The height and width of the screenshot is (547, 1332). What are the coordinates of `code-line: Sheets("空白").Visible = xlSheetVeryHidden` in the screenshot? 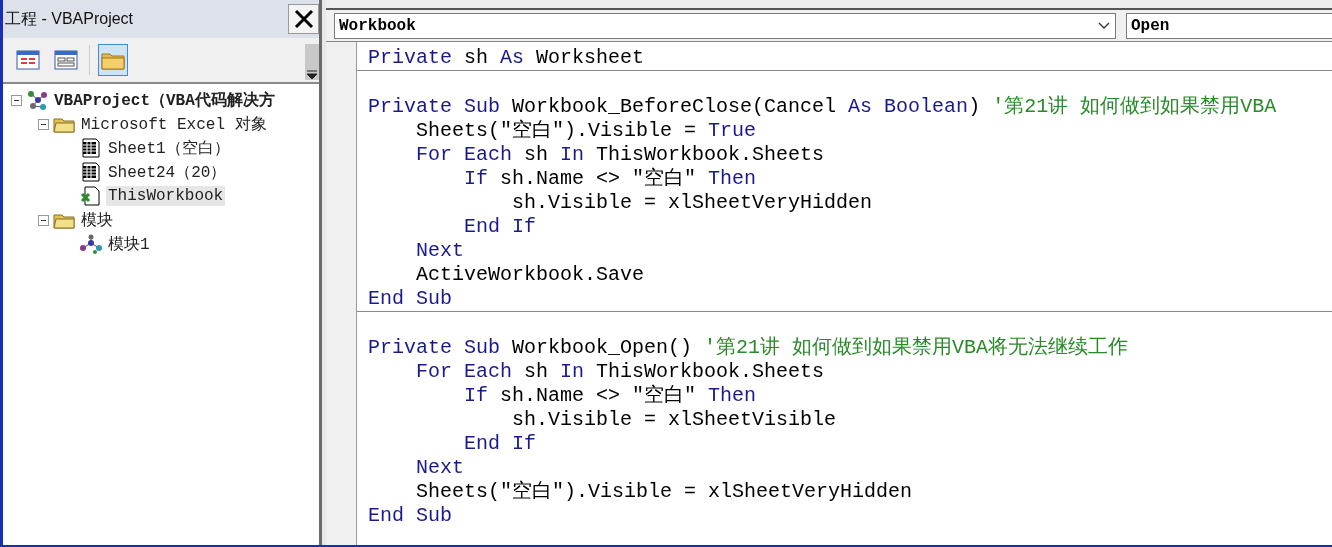 It's located at (664, 492).